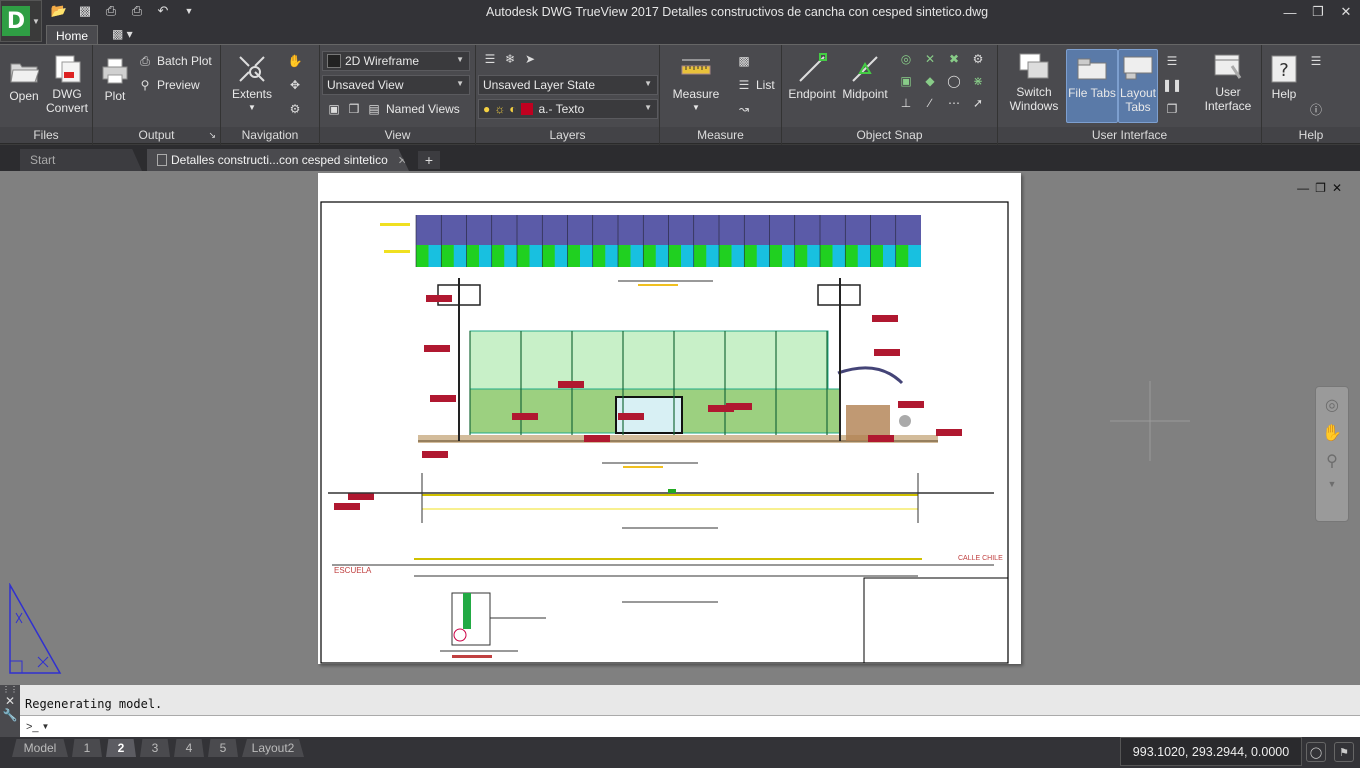 The image size is (1360, 768). What do you see at coordinates (1228, 82) in the screenshot?
I see `user-interface-button: User Interface` at bounding box center [1228, 82].